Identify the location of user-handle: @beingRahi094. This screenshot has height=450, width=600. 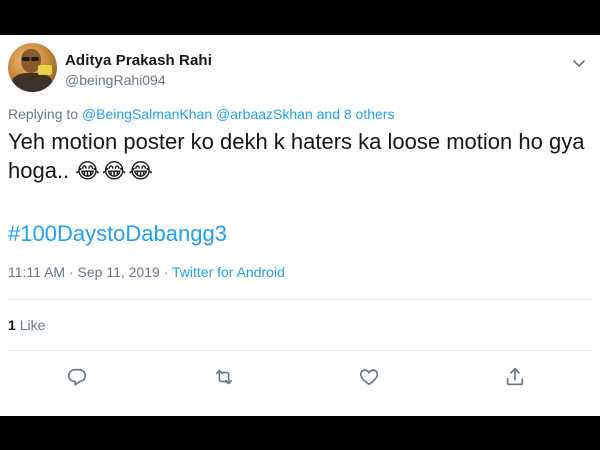
(115, 80).